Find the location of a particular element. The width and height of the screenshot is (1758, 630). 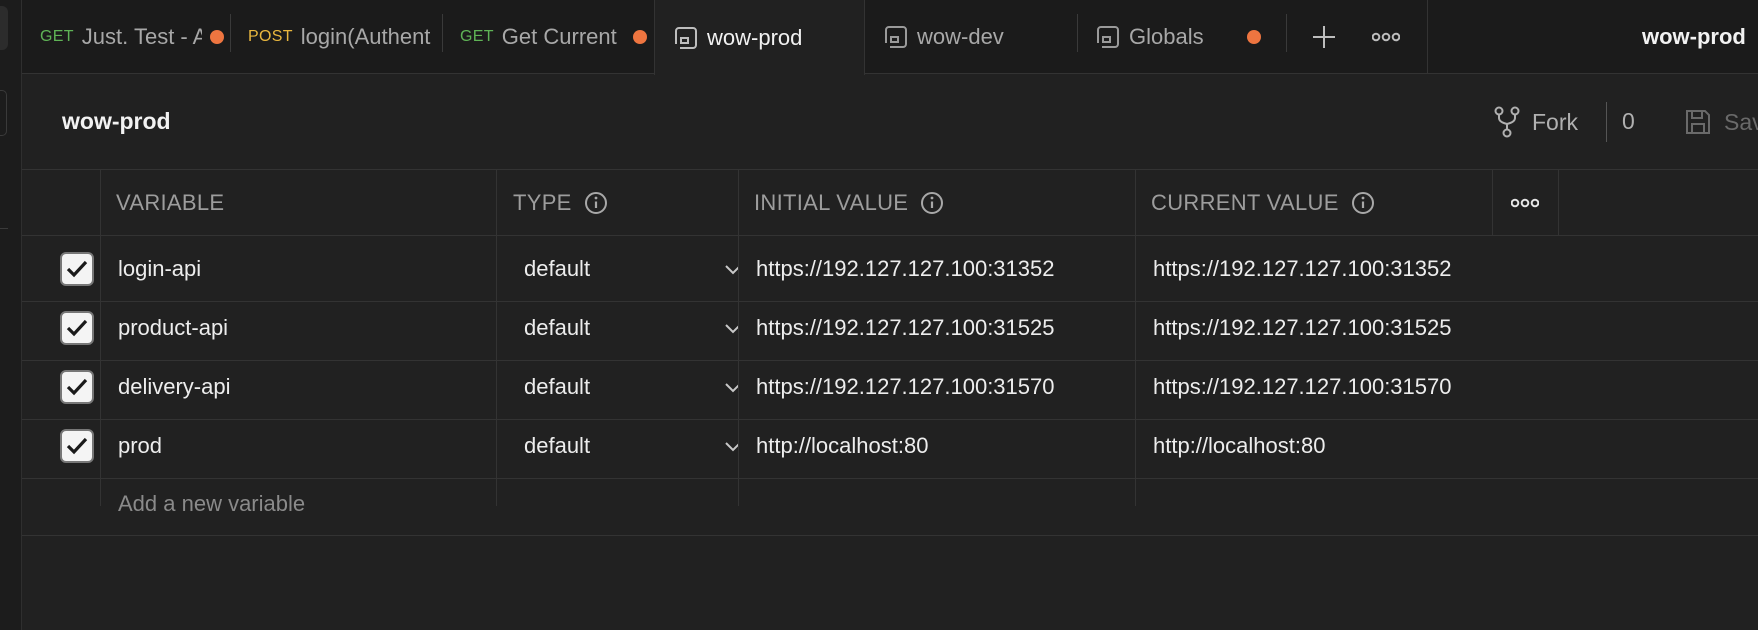

table-options-button is located at coordinates (1525, 203).